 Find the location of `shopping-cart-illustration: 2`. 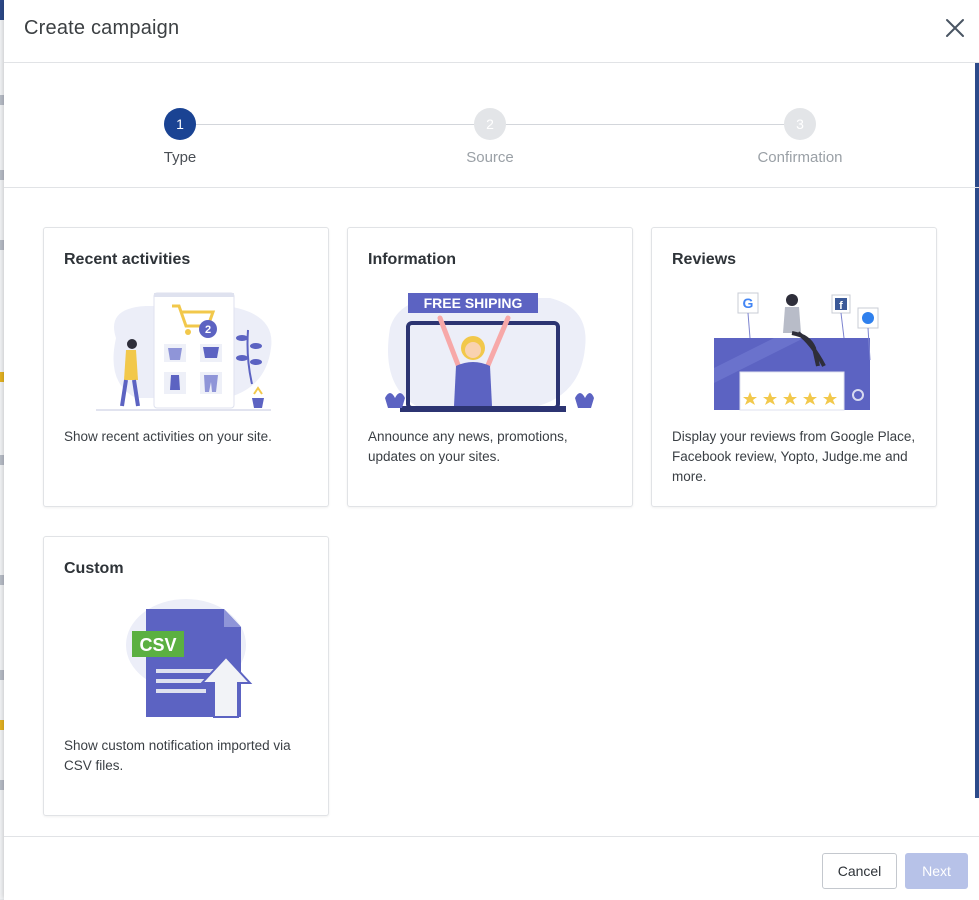

shopping-cart-illustration: 2 is located at coordinates (184, 351).